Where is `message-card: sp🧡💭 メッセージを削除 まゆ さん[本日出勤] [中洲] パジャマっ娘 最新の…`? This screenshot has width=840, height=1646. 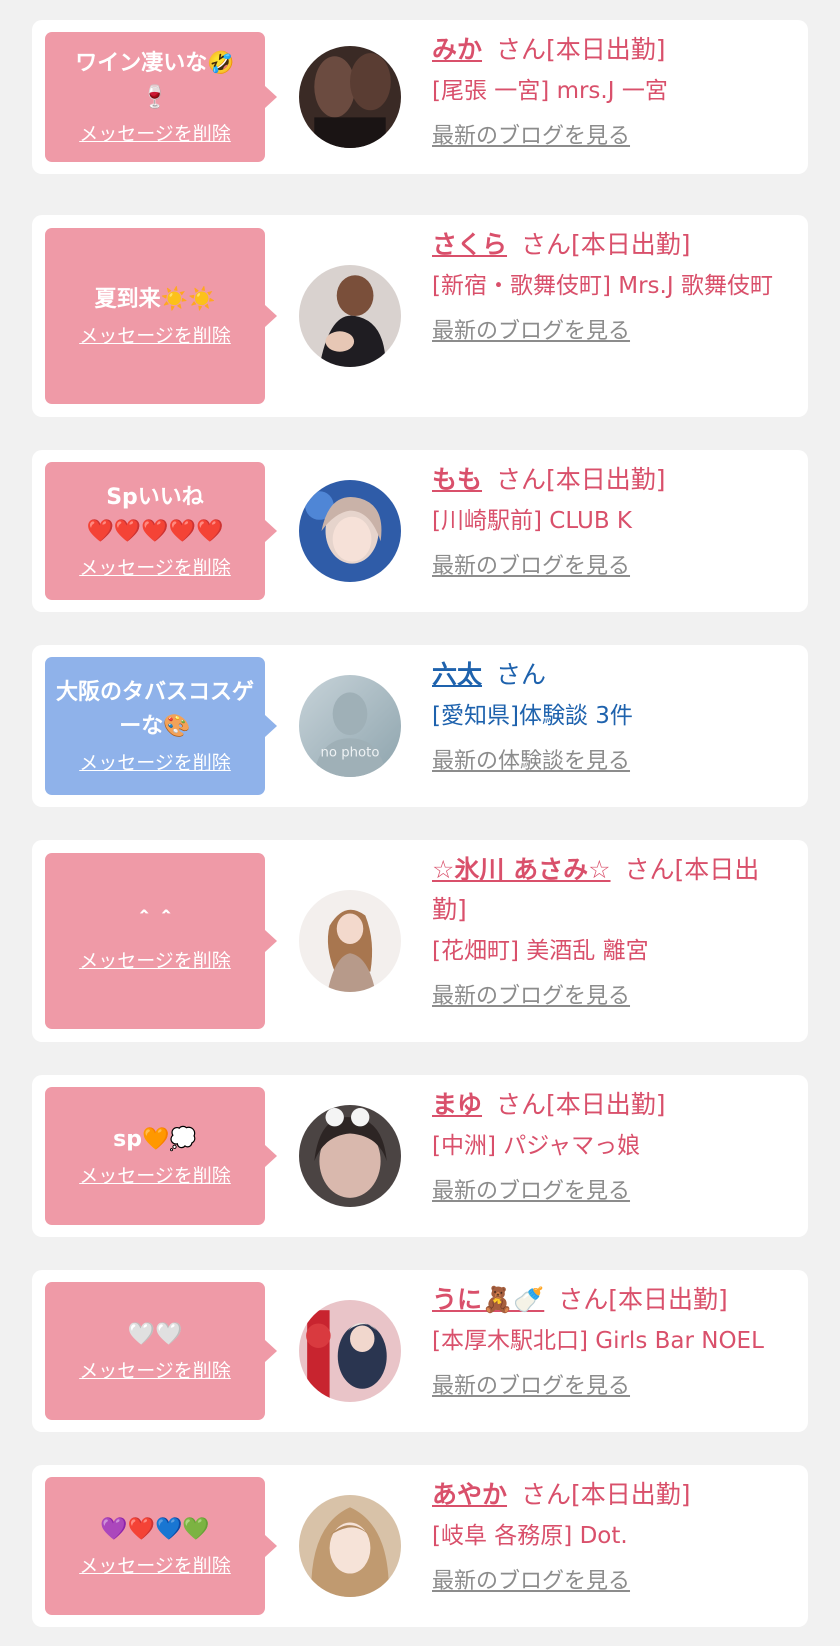
message-card: sp🧡💭 メッセージを削除 まゆ さん[本日出勤] [中洲] パジャマっ娘 最新の… is located at coordinates (420, 1156).